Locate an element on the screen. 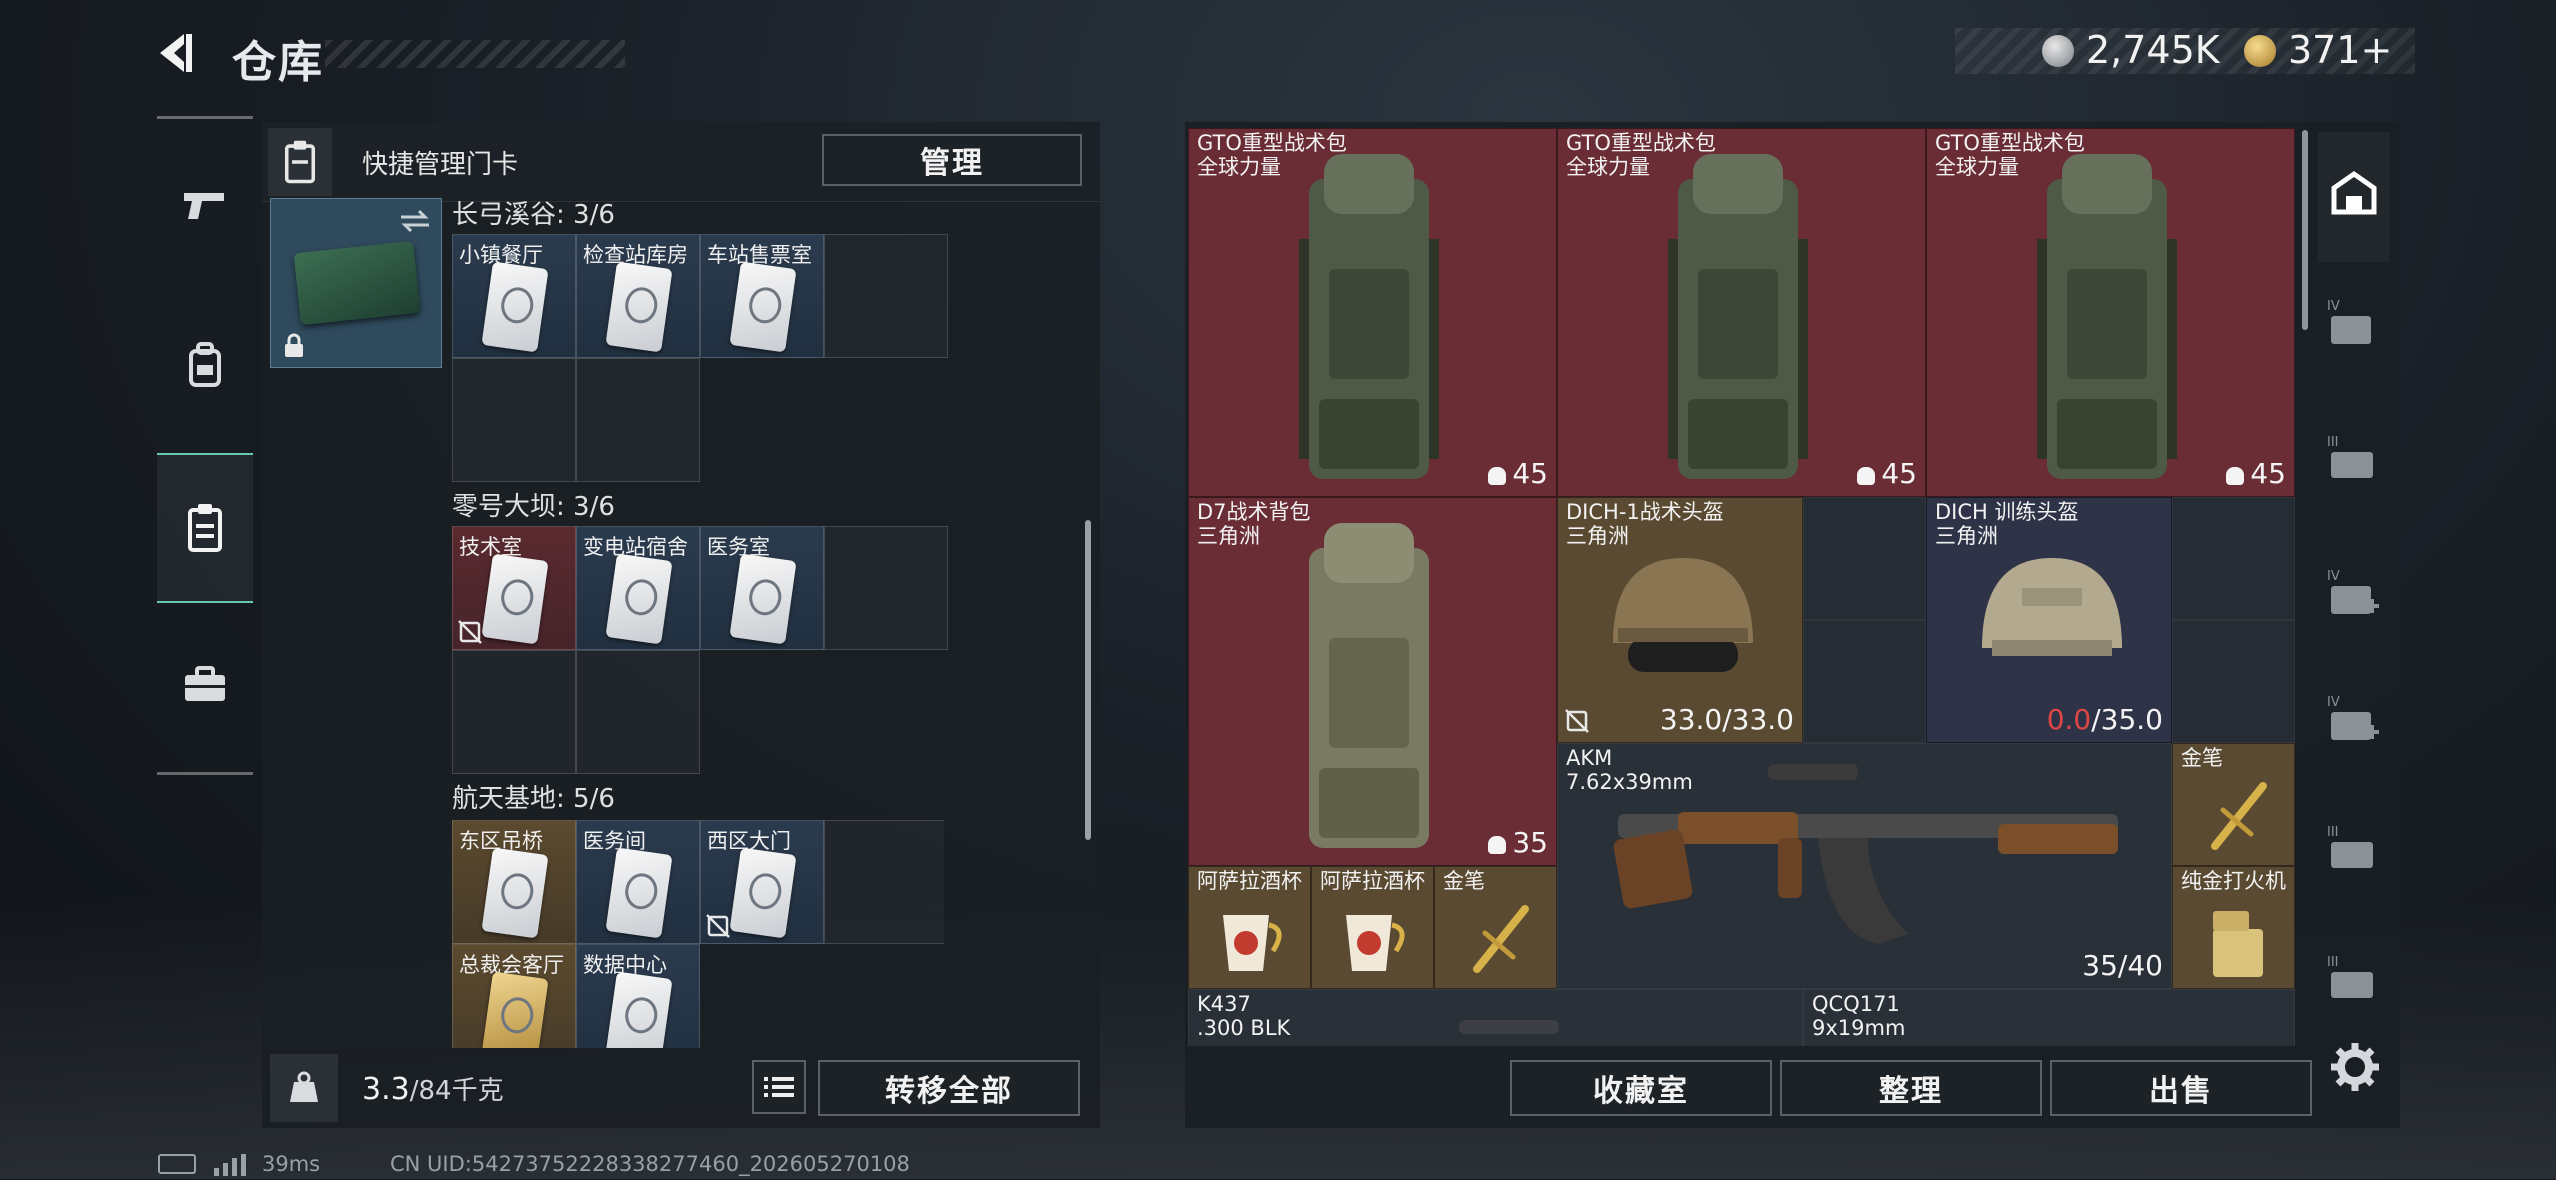  weight-readout: 3.3/84千克 is located at coordinates (433, 1088).